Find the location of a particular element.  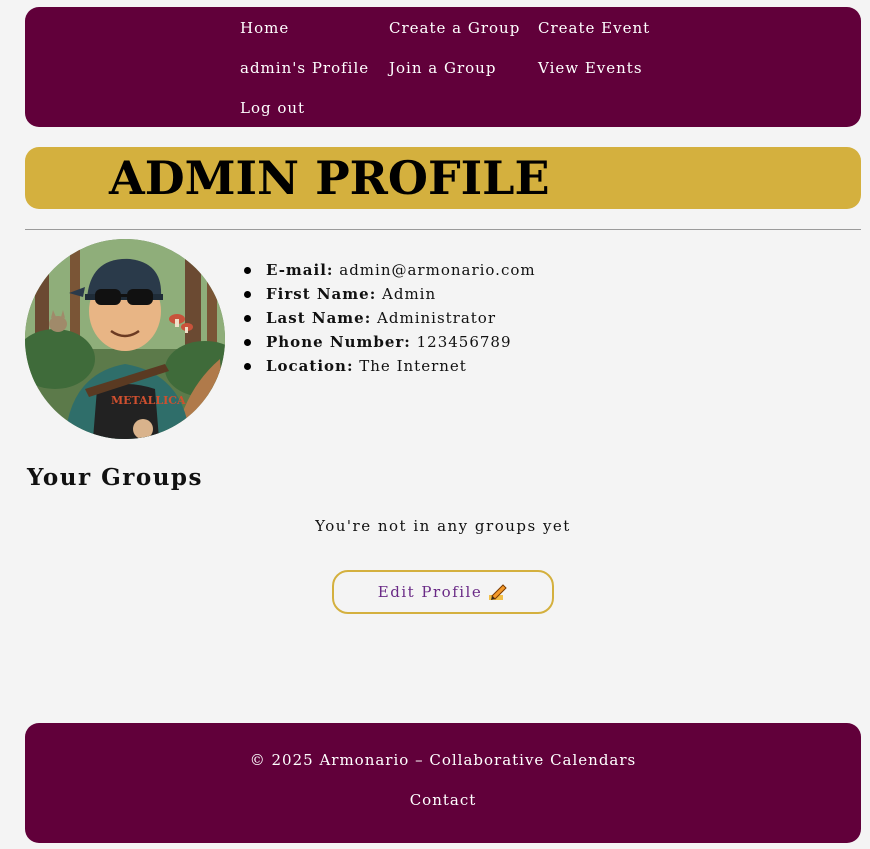

first-name-value: Admin is located at coordinates (409, 294).